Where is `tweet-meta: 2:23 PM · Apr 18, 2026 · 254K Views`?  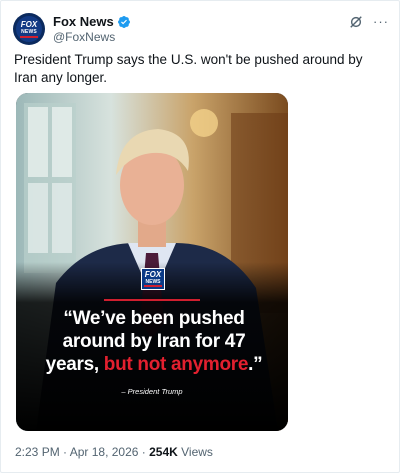 tweet-meta: 2:23 PM · Apr 18, 2026 · 254K Views is located at coordinates (114, 452).